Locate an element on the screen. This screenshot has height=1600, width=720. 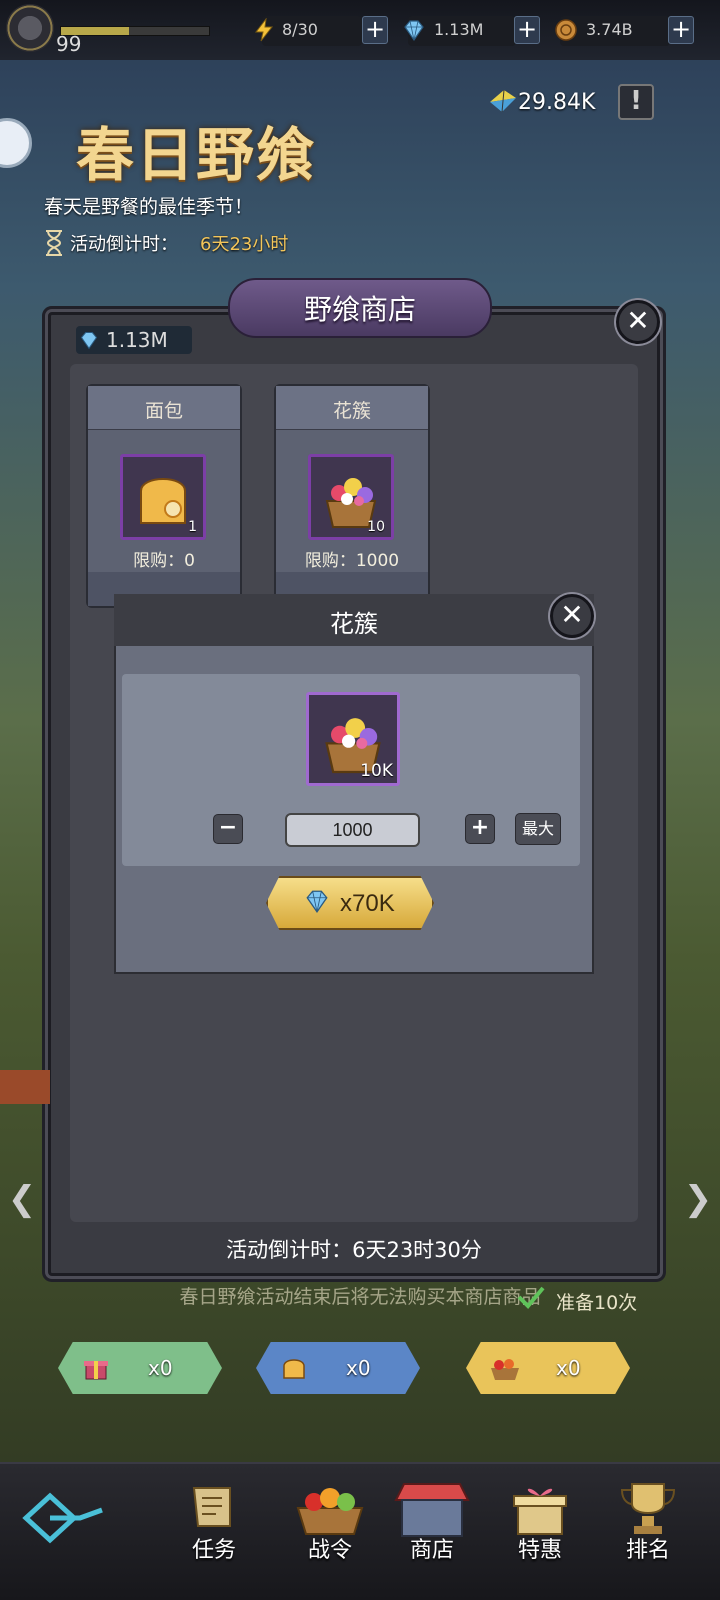
trophy-icon is located at coordinates (648, 1508).